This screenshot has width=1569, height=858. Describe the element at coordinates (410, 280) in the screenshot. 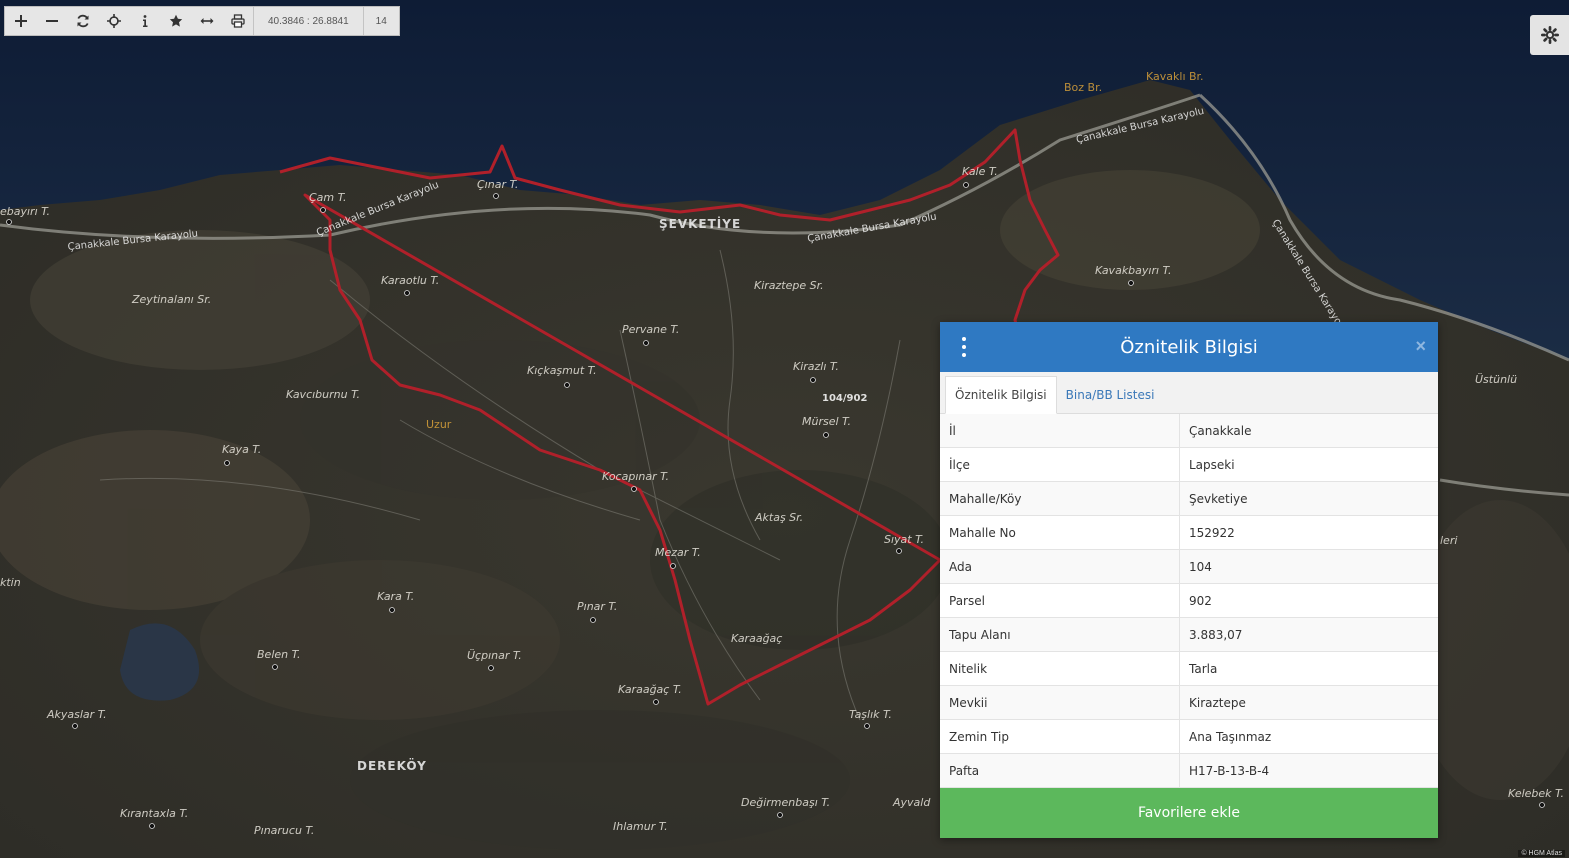

I see `map-label: Karaotlu T.` at that location.